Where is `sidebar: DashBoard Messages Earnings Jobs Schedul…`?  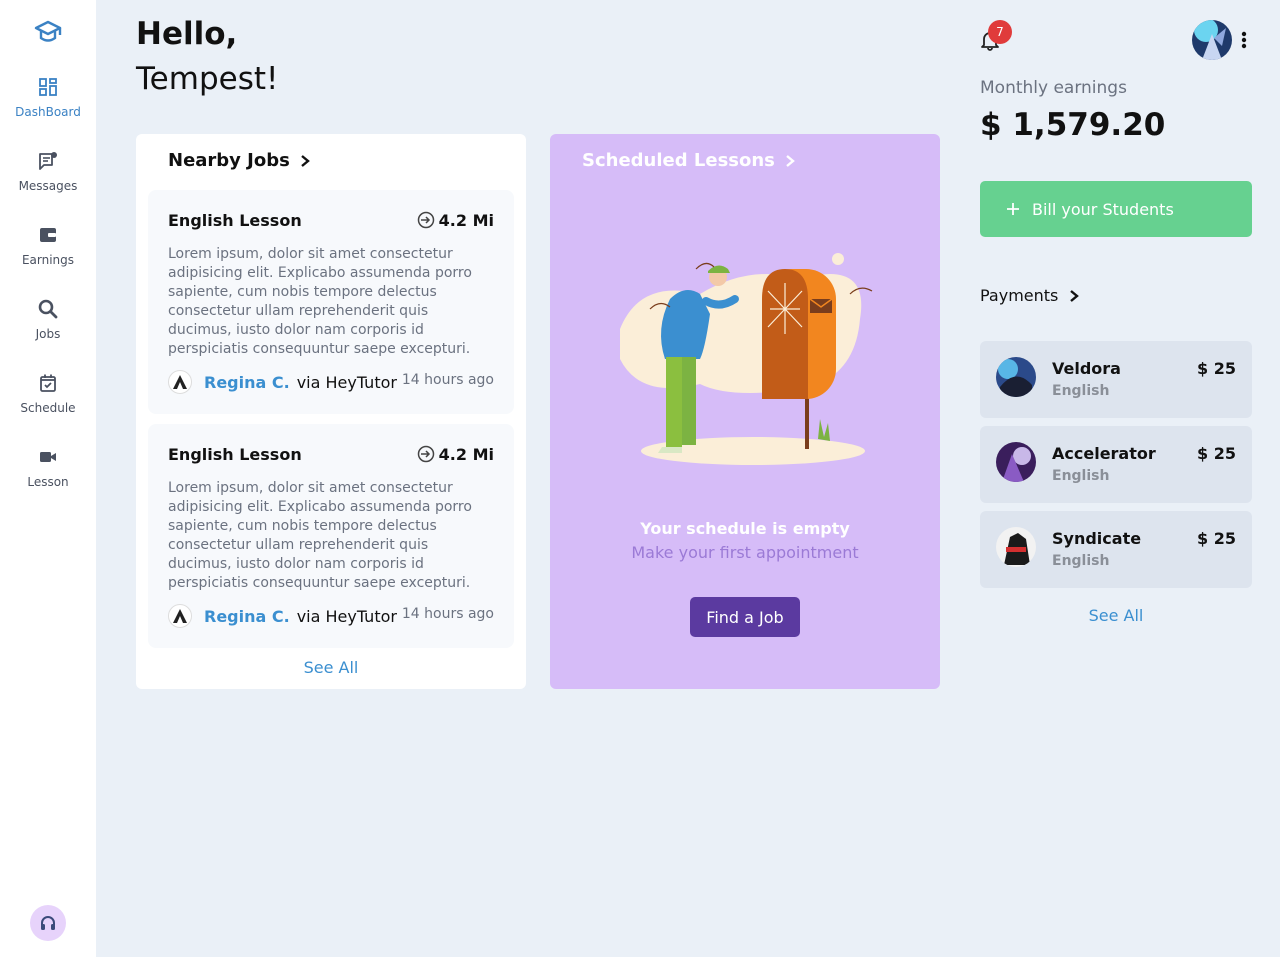
sidebar: DashBoard Messages Earnings Jobs Schedul… is located at coordinates (48, 478).